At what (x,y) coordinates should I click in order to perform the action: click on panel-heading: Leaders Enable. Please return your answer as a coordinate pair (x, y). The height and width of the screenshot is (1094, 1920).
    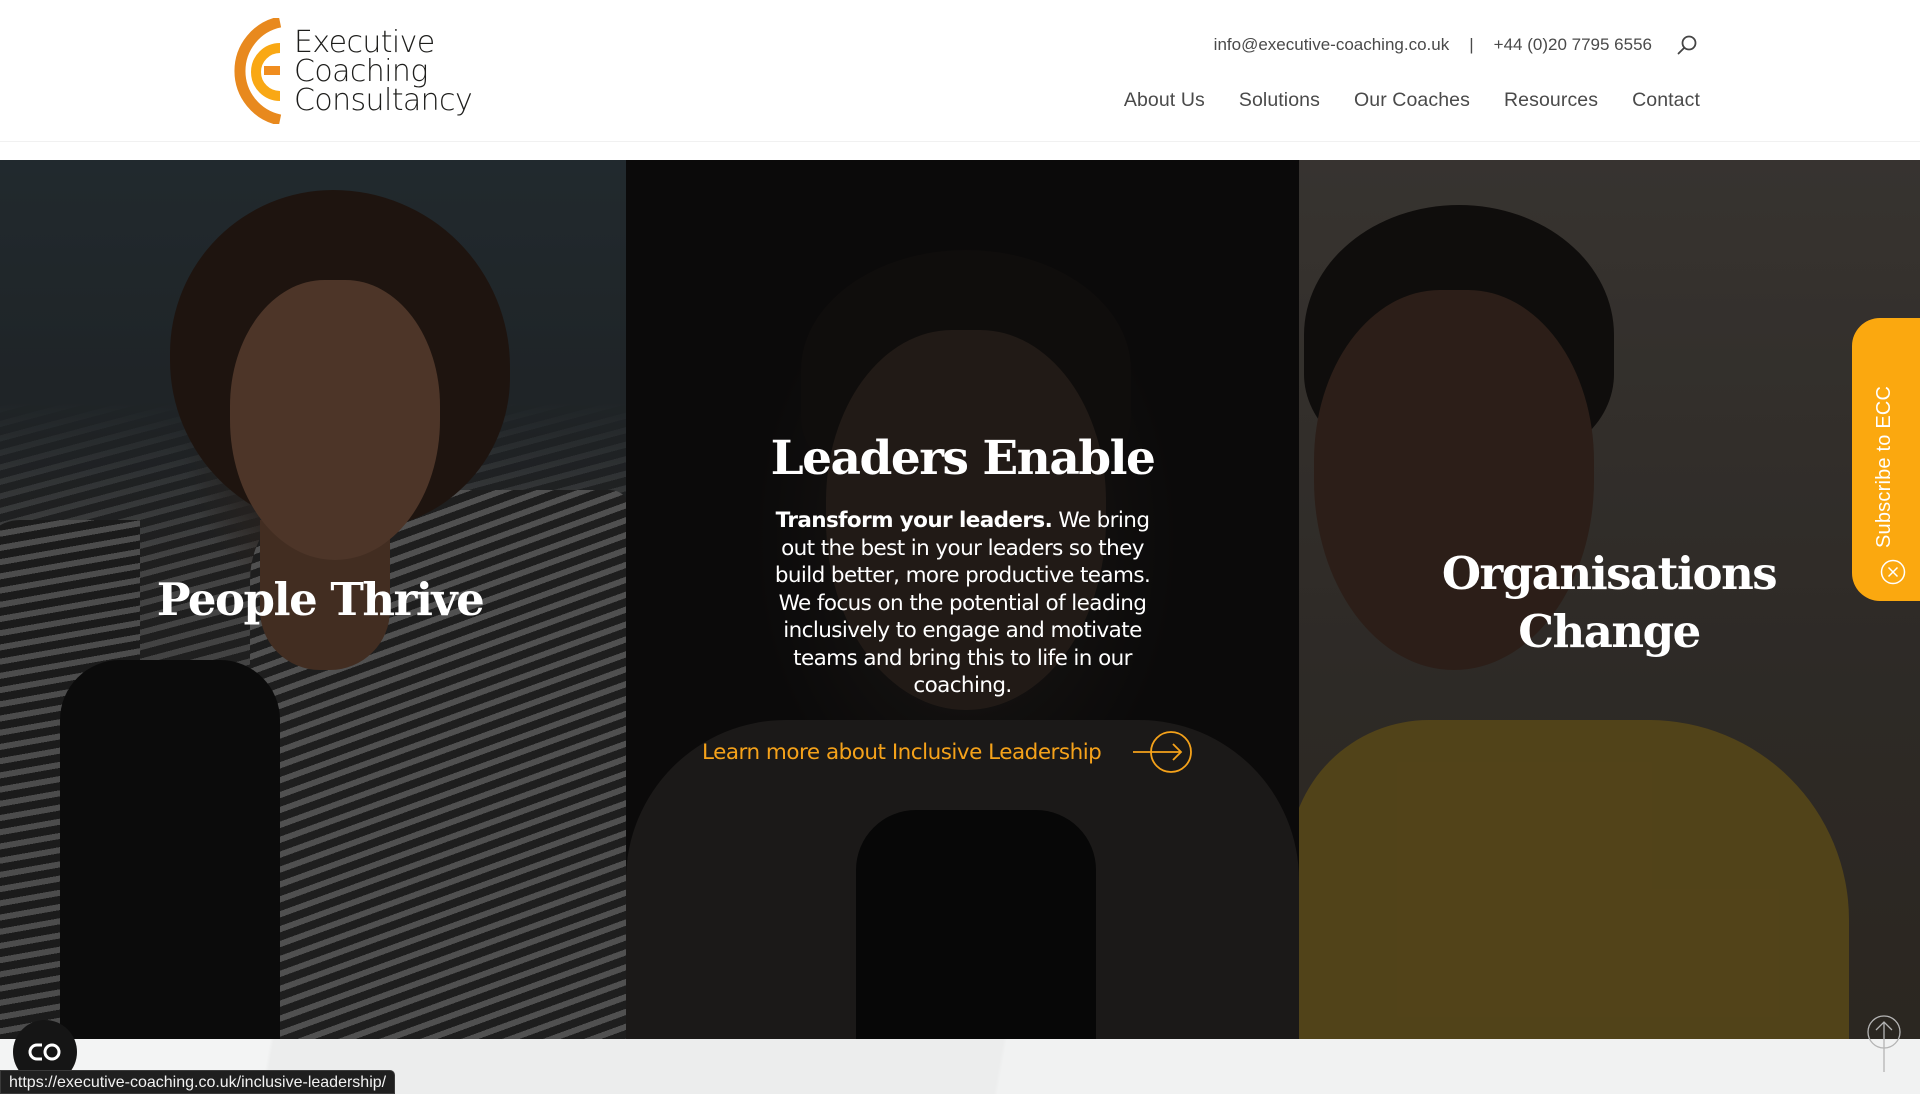
    Looking at the image, I should click on (963, 458).